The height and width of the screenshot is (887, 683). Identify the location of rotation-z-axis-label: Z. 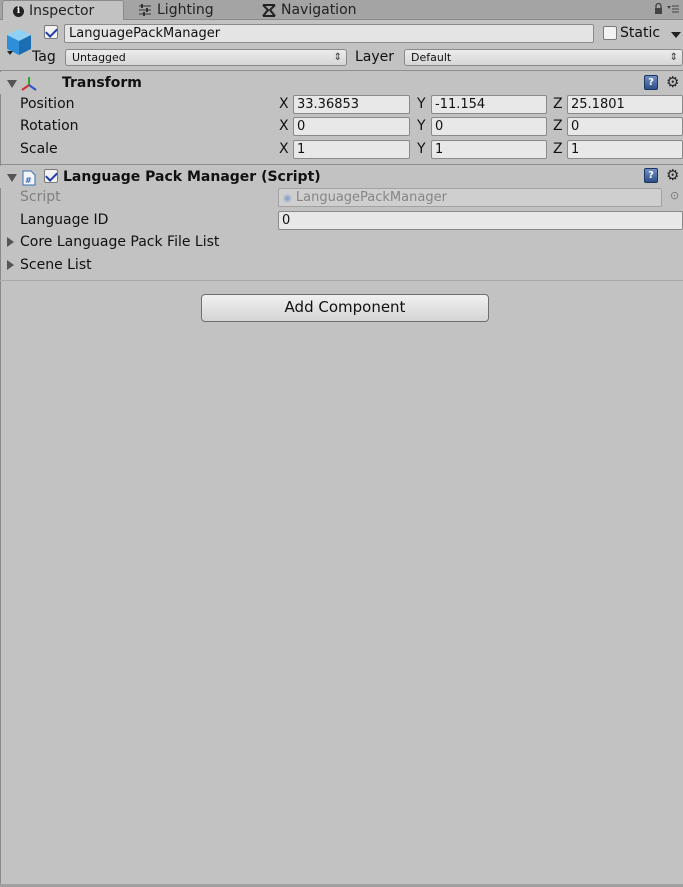
(558, 126).